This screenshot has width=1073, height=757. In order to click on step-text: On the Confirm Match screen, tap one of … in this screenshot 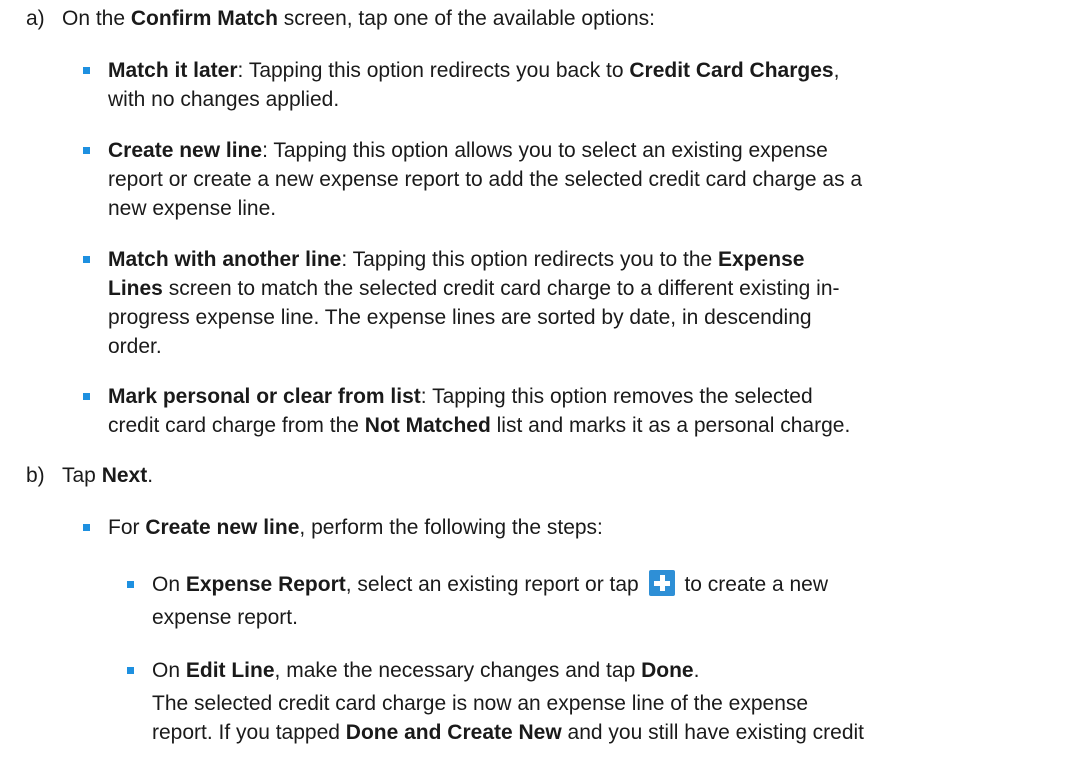, I will do `click(358, 18)`.